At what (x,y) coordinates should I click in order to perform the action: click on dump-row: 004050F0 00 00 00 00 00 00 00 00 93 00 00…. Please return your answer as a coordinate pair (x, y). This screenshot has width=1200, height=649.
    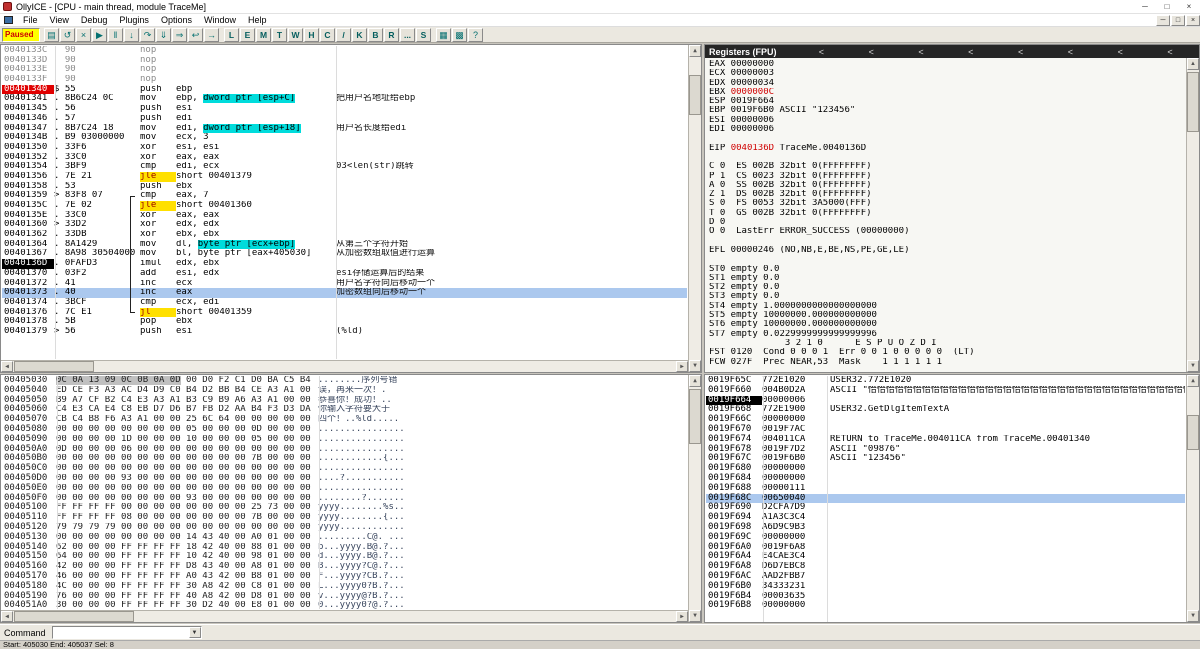
    Looking at the image, I should click on (344, 498).